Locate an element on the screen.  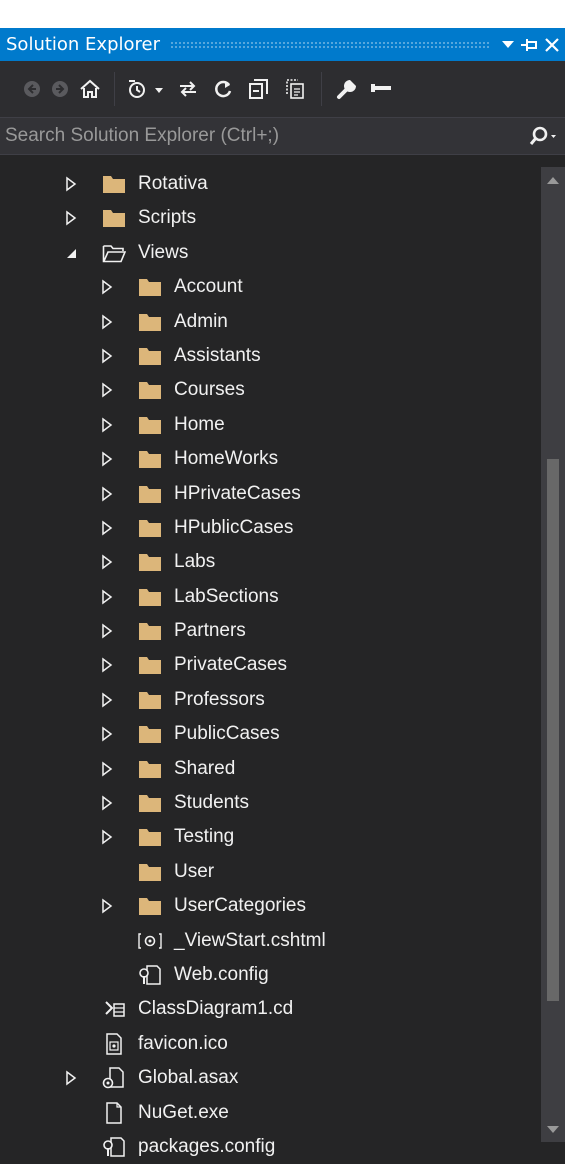
tree-item: Courses is located at coordinates (270, 390).